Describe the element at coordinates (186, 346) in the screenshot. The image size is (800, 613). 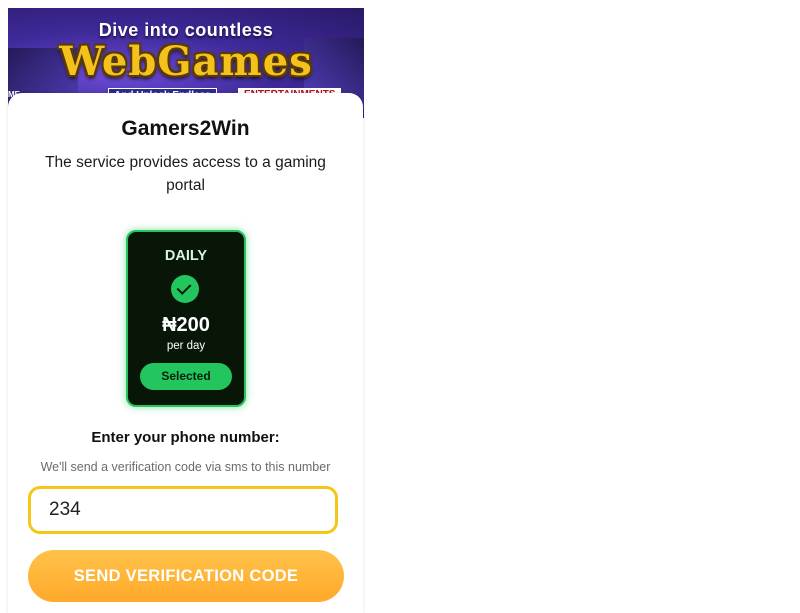
I see `plan-period: per day` at that location.